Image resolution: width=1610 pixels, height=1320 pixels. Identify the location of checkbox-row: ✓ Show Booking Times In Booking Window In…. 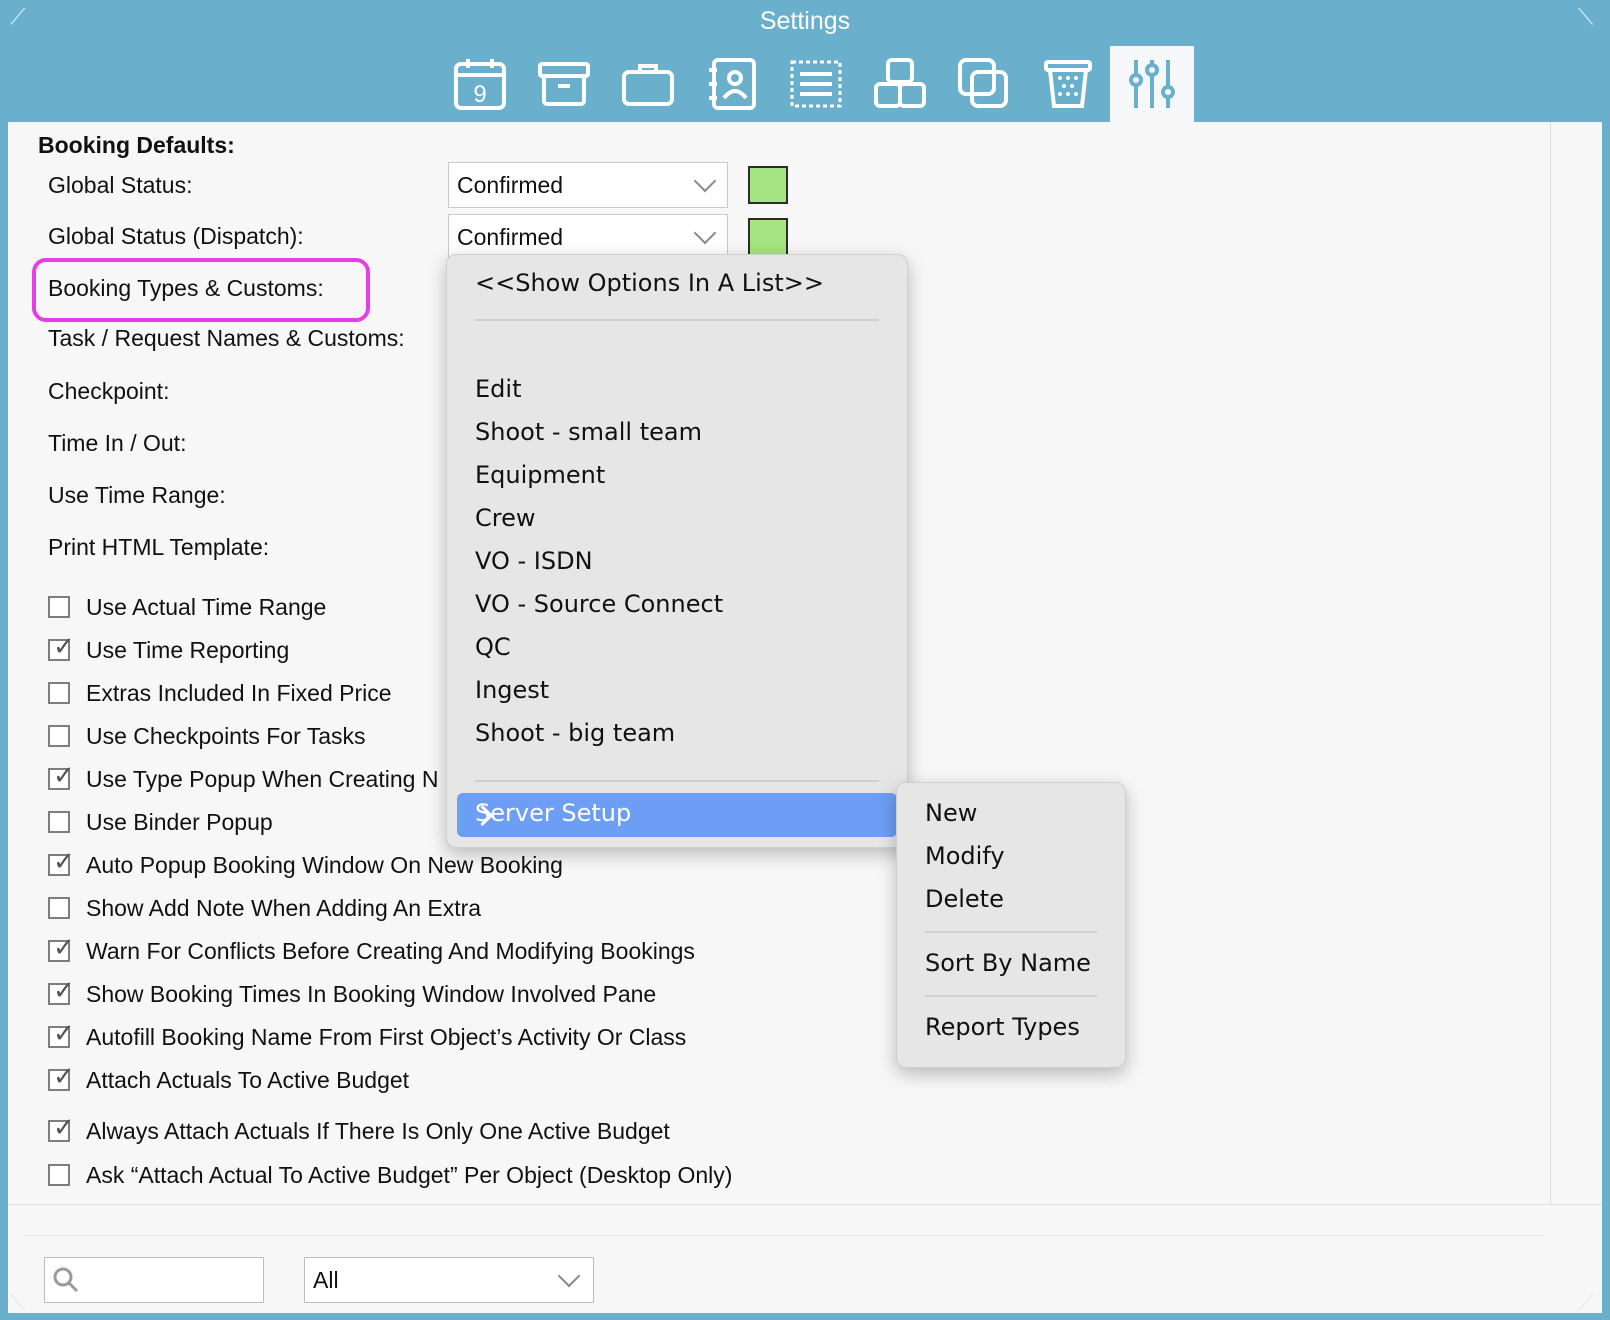
(352, 993).